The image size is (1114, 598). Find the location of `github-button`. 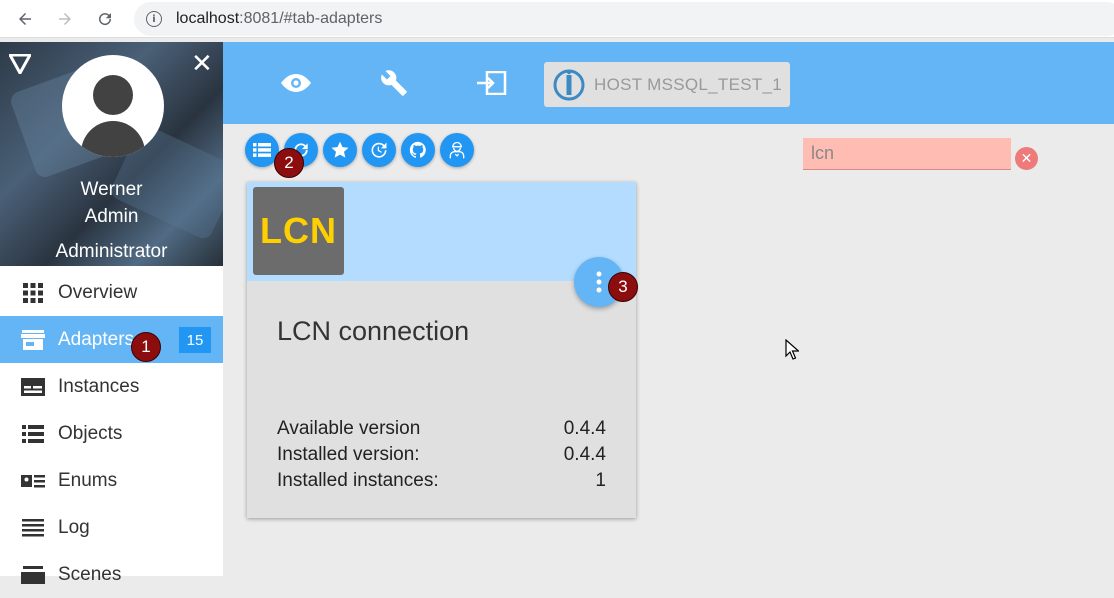

github-button is located at coordinates (418, 150).